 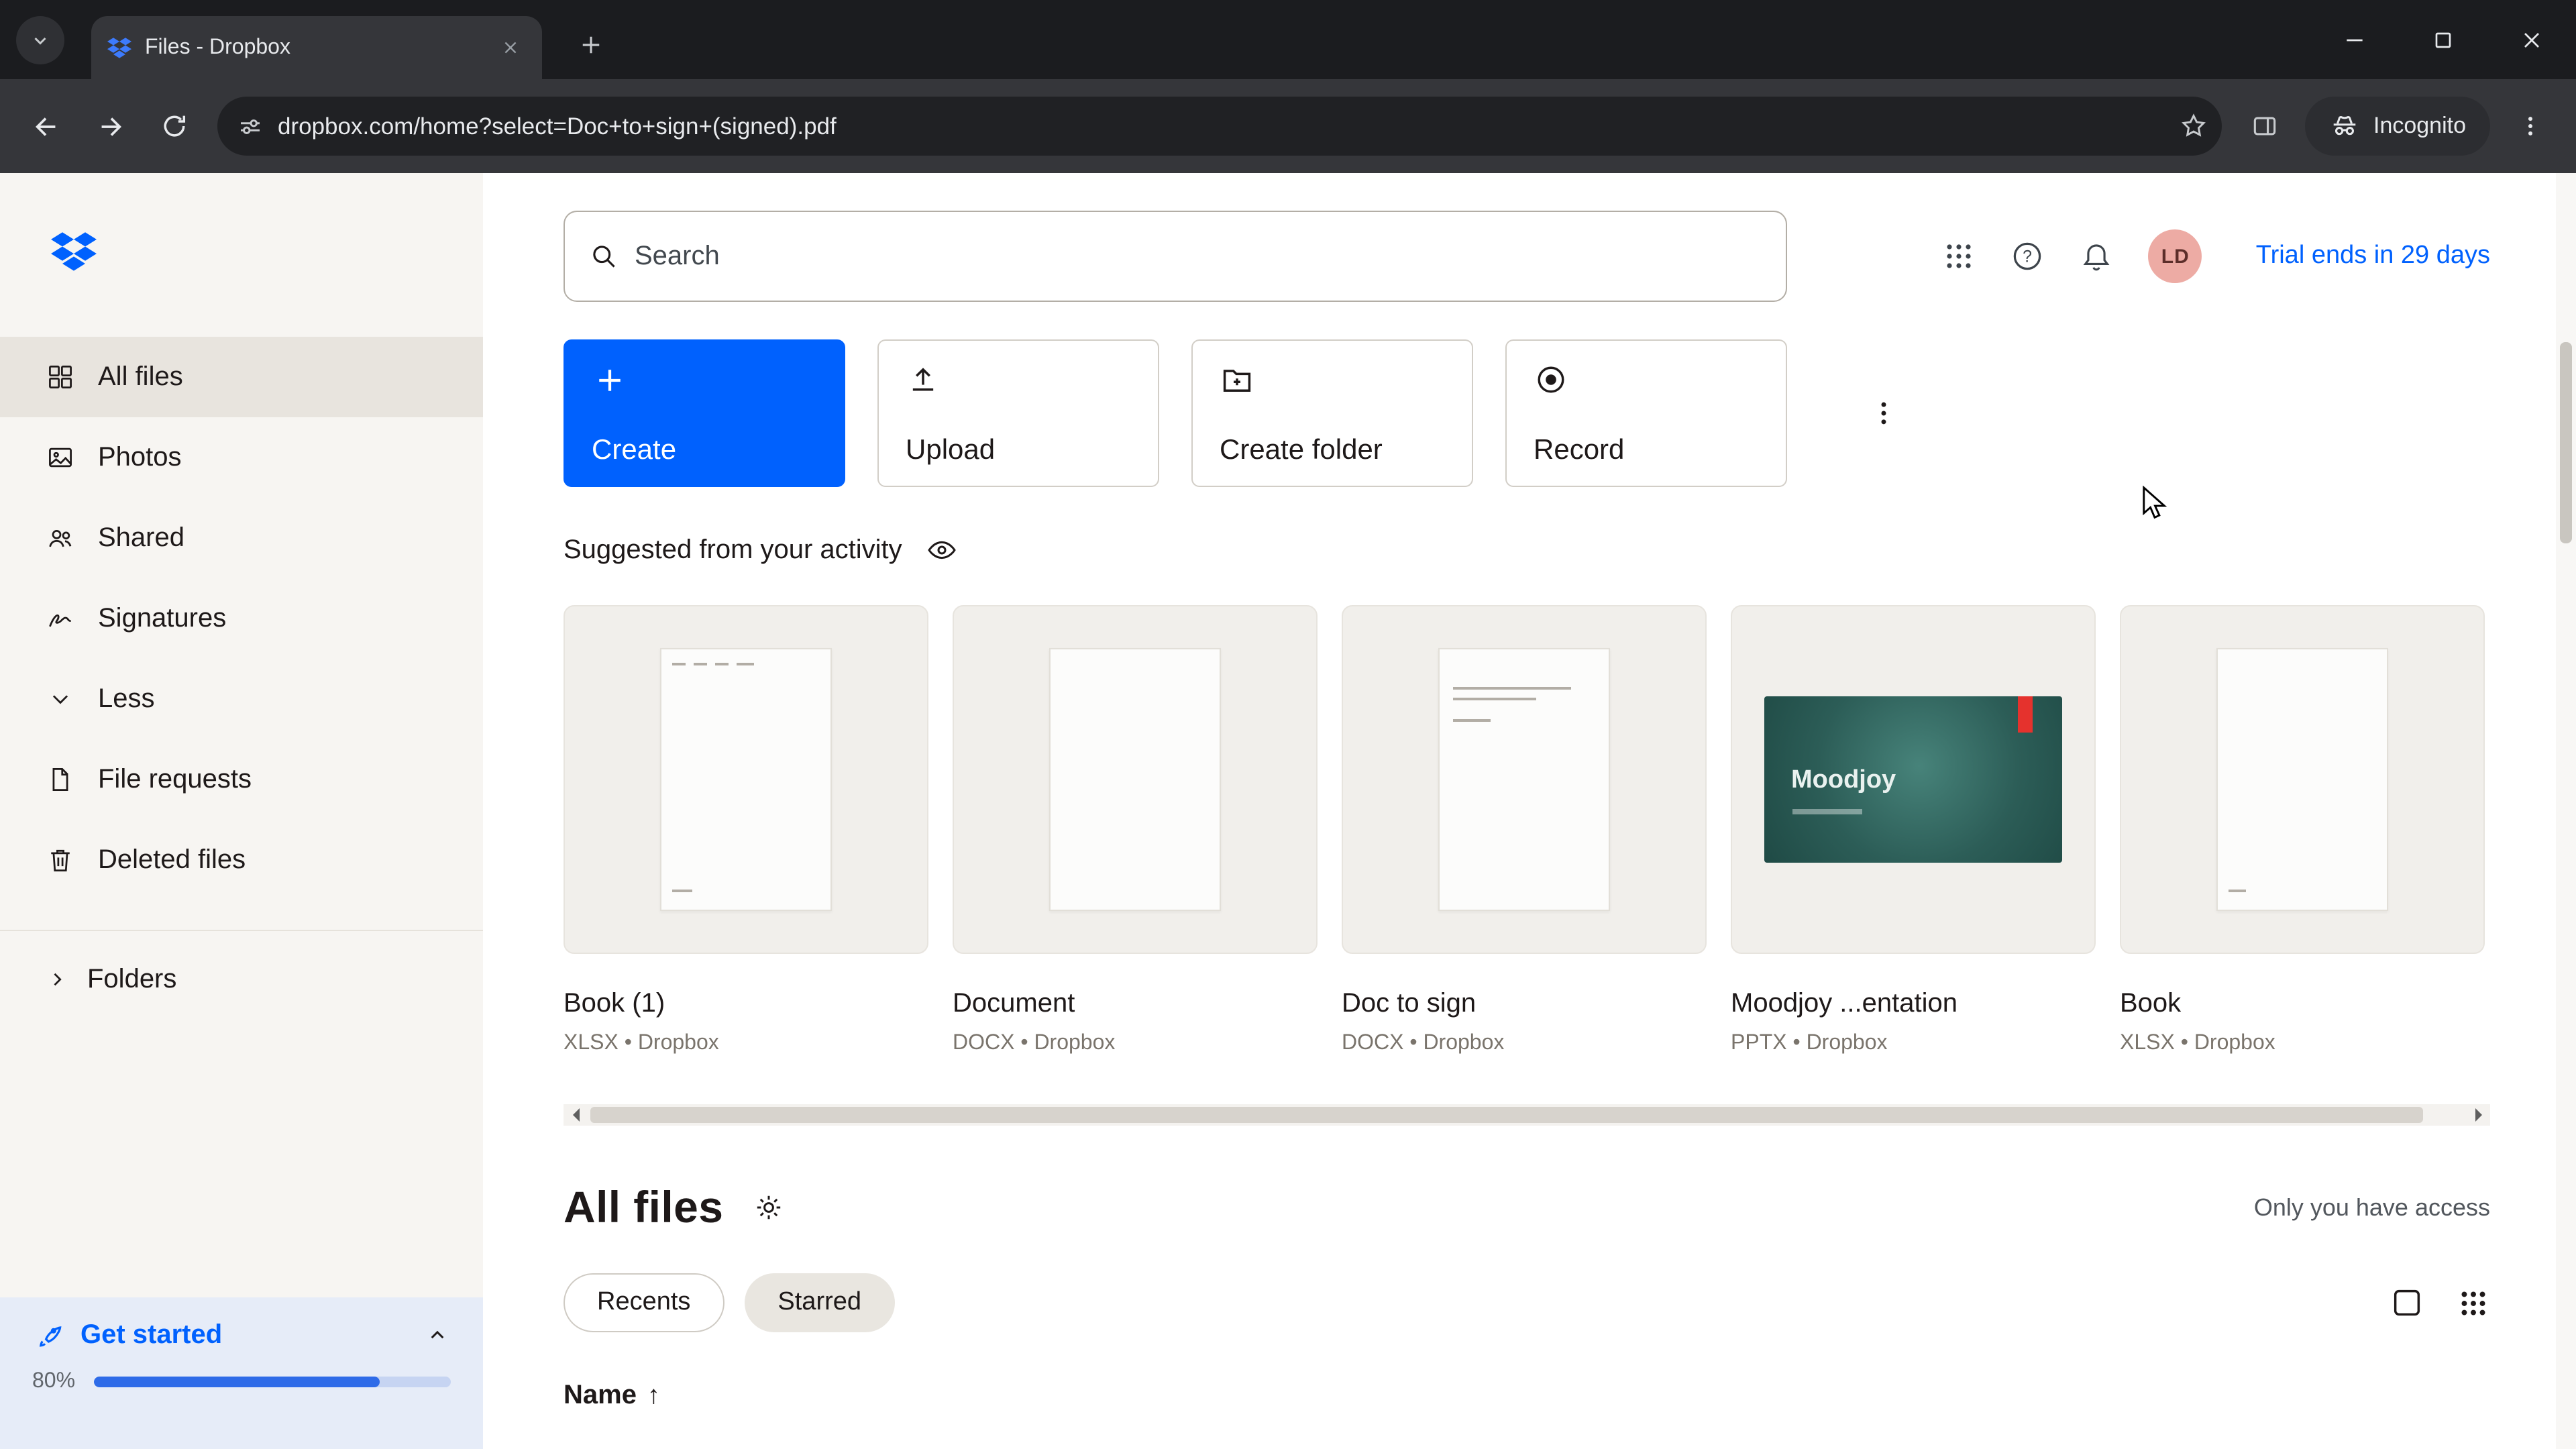 I want to click on sidebar-item-all-files: All files, so click(x=241, y=377).